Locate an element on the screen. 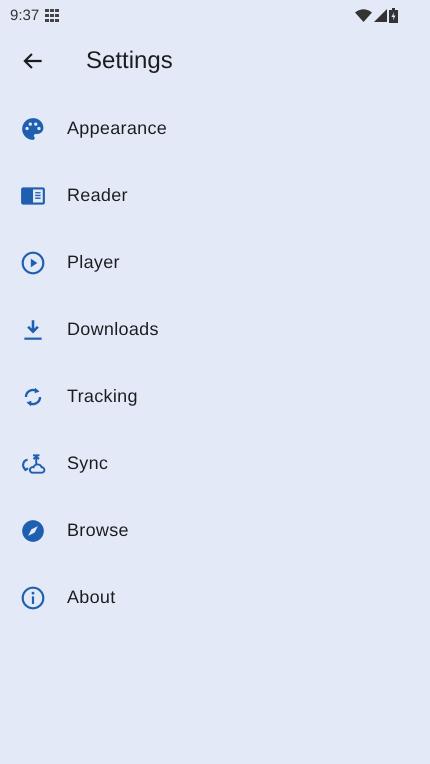 The width and height of the screenshot is (430, 764). settings-item: Player is located at coordinates (215, 262).